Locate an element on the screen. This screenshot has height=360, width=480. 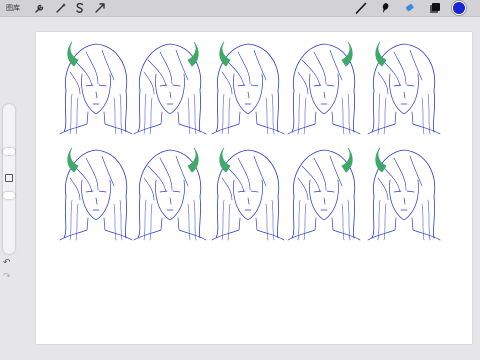
brush-icon is located at coordinates (361, 8).